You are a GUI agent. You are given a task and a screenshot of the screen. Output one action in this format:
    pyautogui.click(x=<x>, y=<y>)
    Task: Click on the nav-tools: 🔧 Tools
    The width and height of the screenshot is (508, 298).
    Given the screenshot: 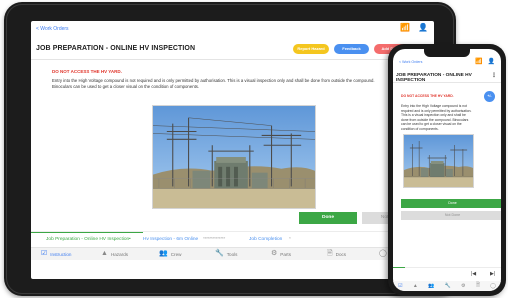 What is the action you would take?
    pyautogui.click(x=226, y=254)
    